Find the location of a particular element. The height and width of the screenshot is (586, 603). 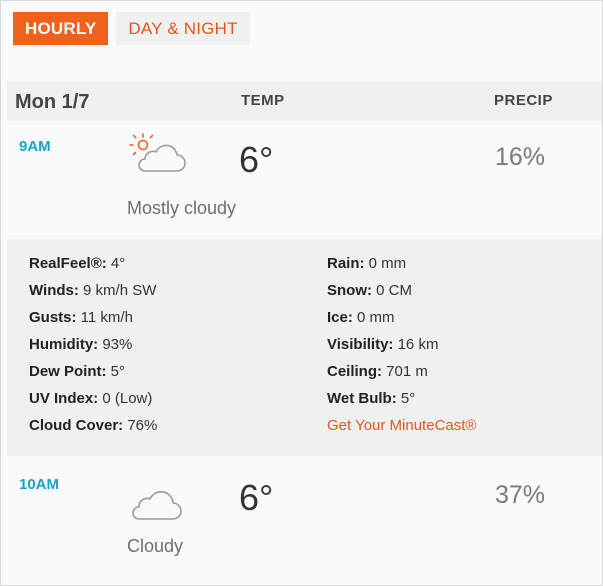

detail-uv-index: UV Index: 0 (Low) is located at coordinates (91, 398).